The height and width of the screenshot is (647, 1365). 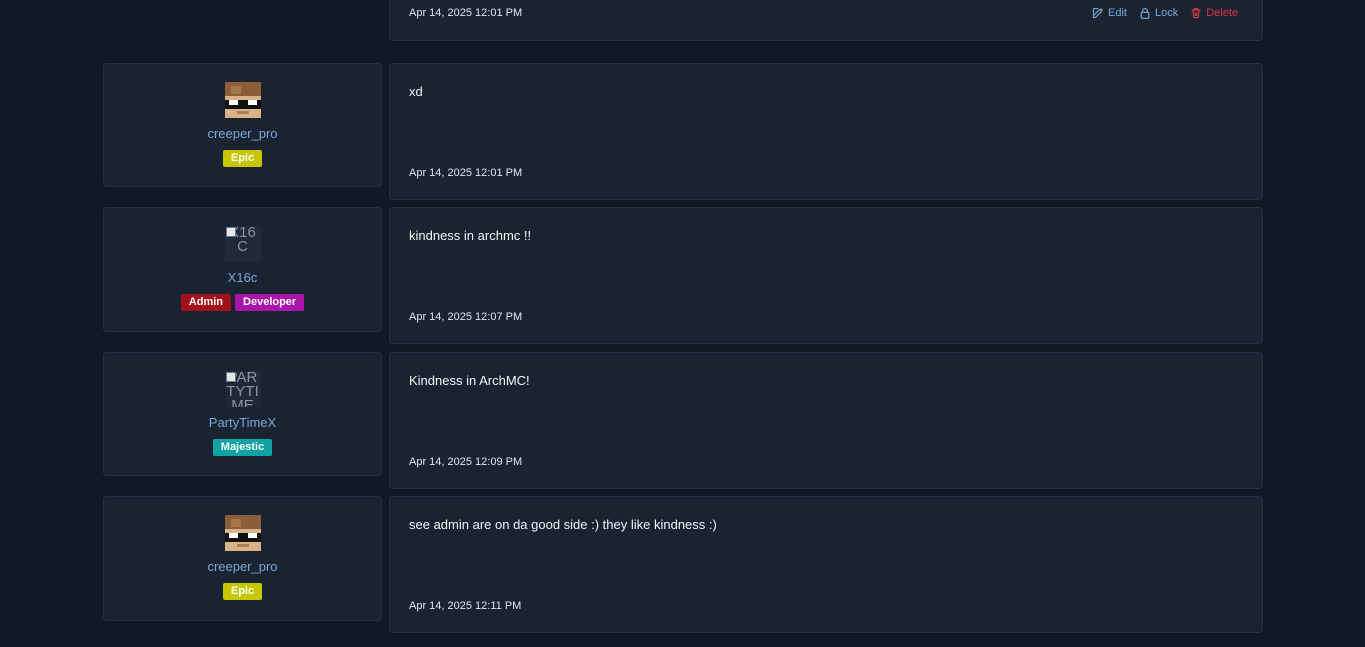 I want to click on delete-button: Delete, so click(x=1214, y=13).